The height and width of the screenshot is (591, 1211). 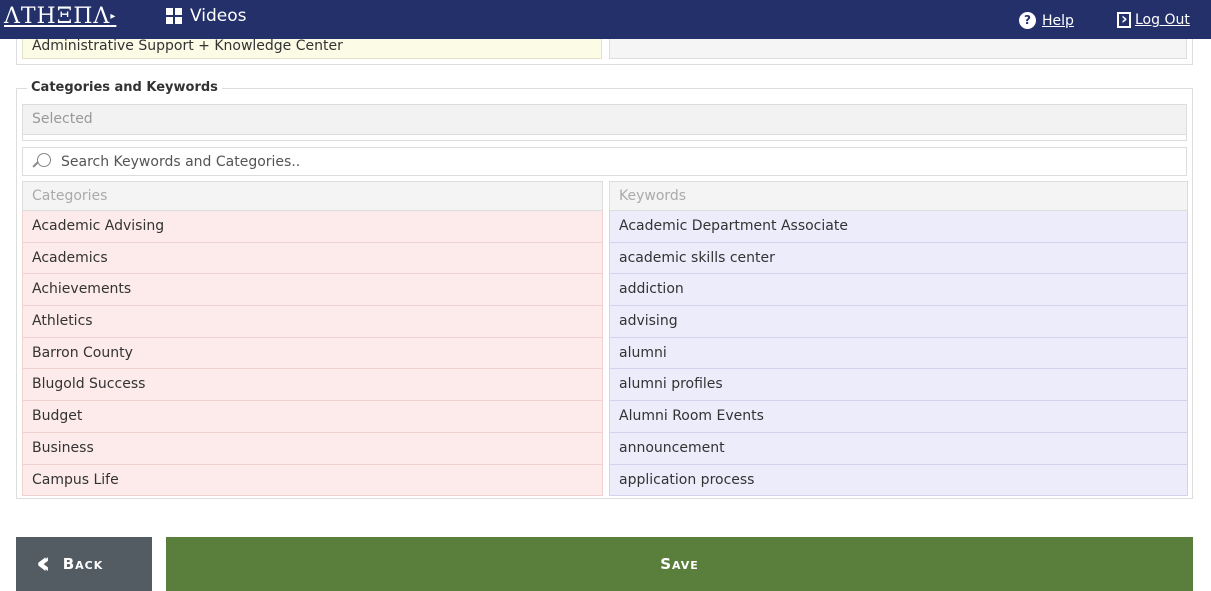 What do you see at coordinates (312, 417) in the screenshot?
I see `category-item: Budget` at bounding box center [312, 417].